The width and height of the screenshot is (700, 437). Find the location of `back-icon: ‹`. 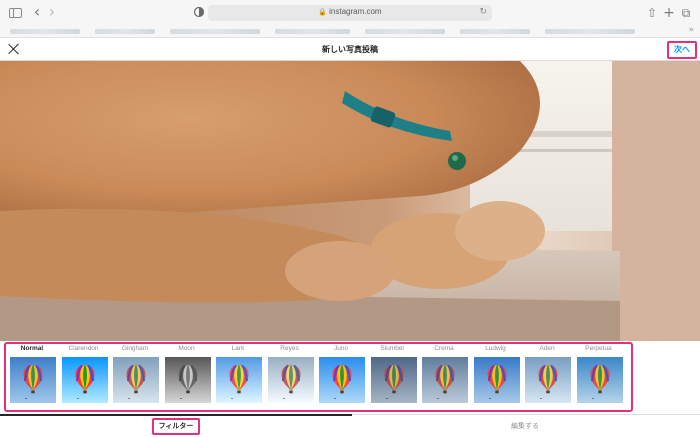

back-icon: ‹ is located at coordinates (37, 12).